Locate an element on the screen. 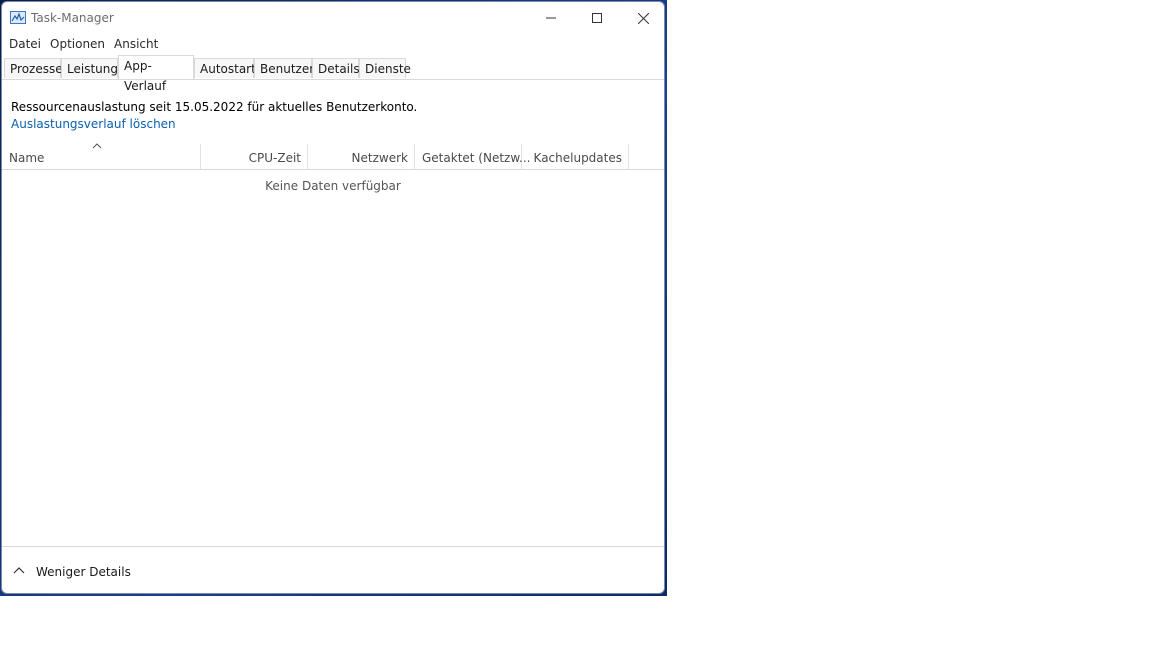 The image size is (1152, 648). menu-bar: Datei Optionen Ansicht is located at coordinates (333, 43).